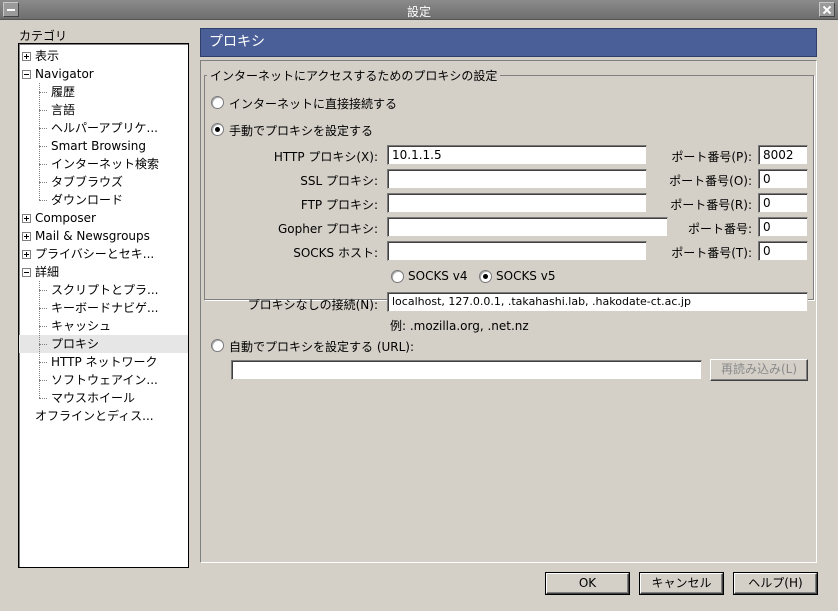 The width and height of the screenshot is (838, 611). I want to click on sidebar-item-label: Smart Browsing, so click(98, 146).